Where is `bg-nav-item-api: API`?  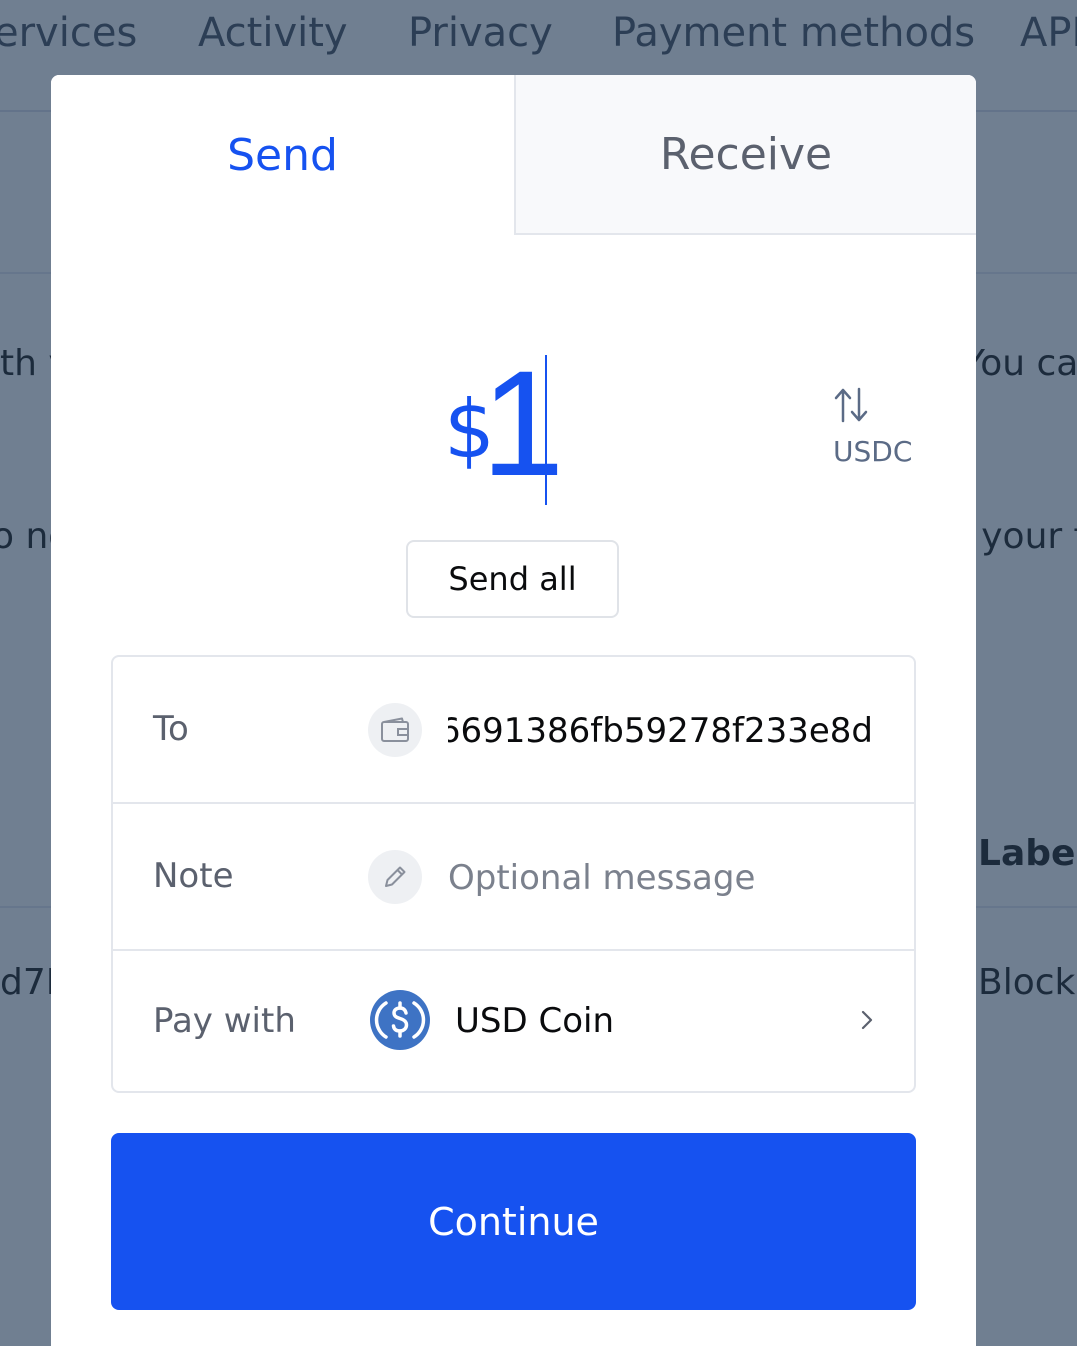 bg-nav-item-api: API is located at coordinates (1048, 33).